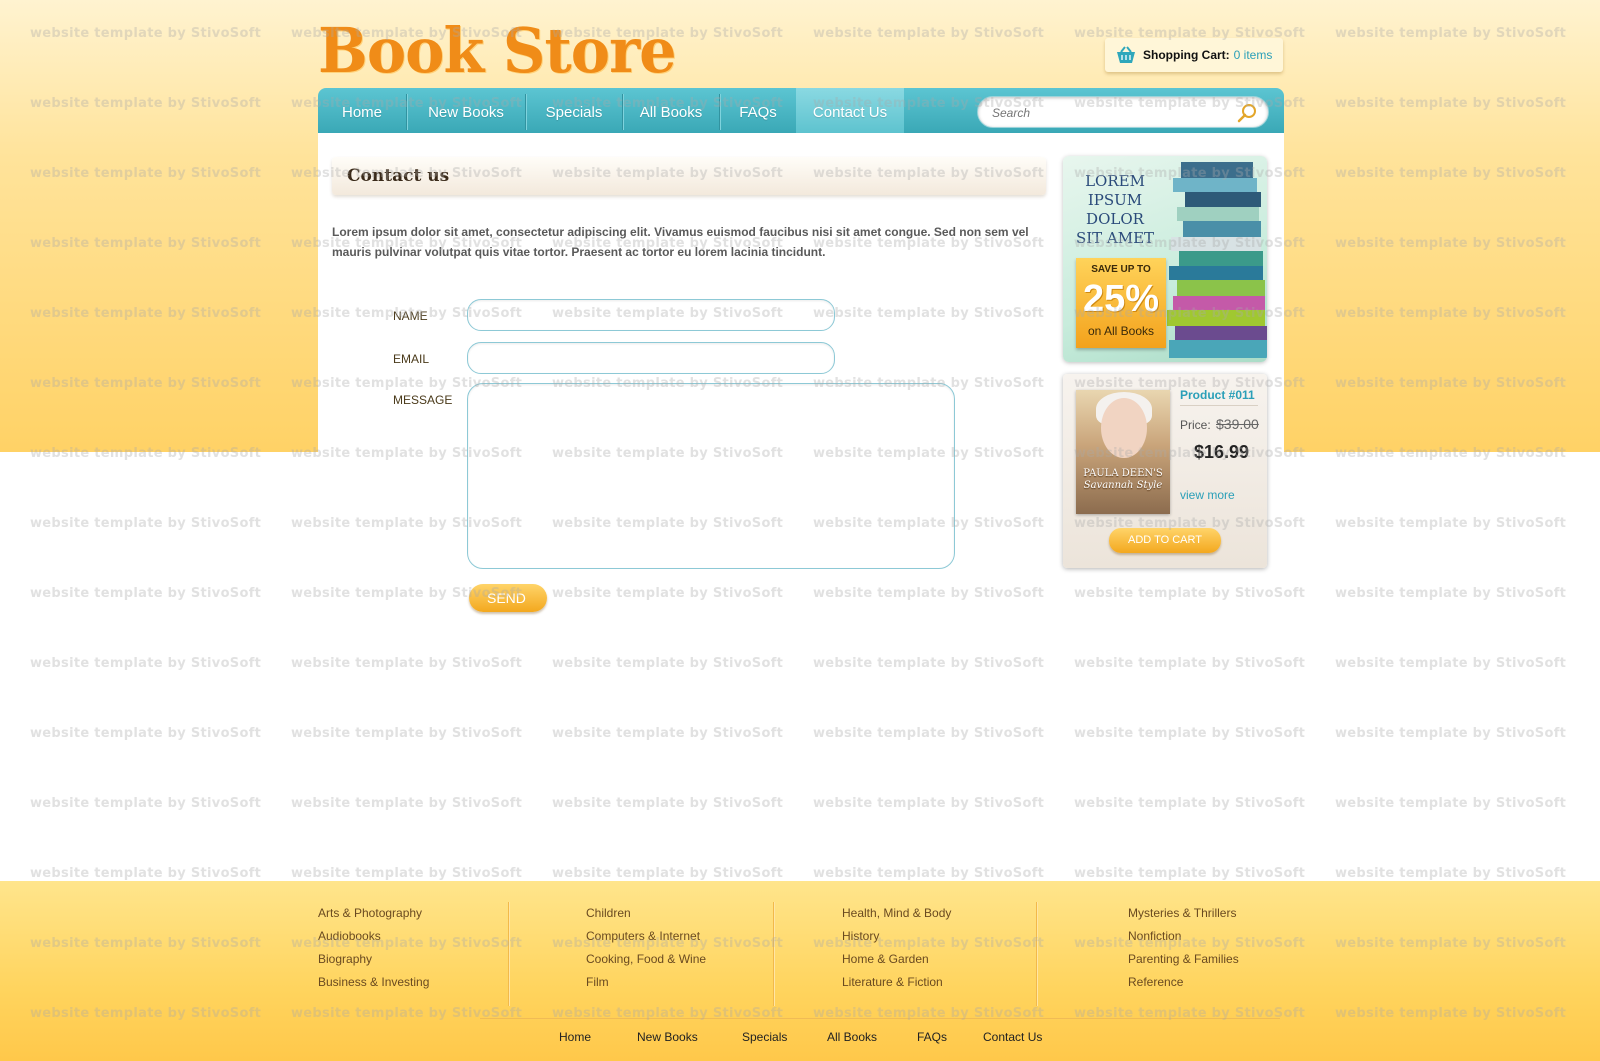 This screenshot has height=1061, width=1600. Describe the element at coordinates (373, 913) in the screenshot. I see `category-link: Arts & Photography` at that location.